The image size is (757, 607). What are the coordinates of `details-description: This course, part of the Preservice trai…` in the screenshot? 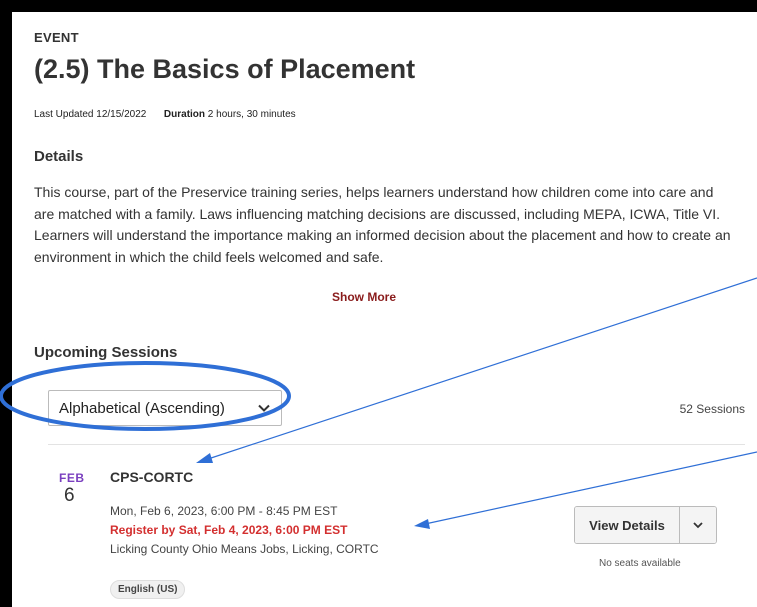 It's located at (382, 224).